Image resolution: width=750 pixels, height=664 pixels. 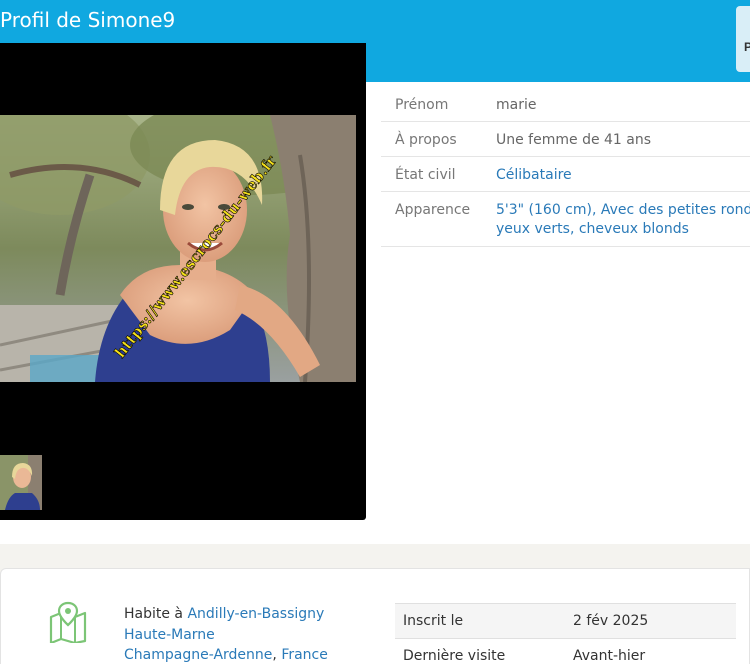 I want to click on stat-row-last-visit: Dernière visite Avant-hier, so click(x=565, y=651).